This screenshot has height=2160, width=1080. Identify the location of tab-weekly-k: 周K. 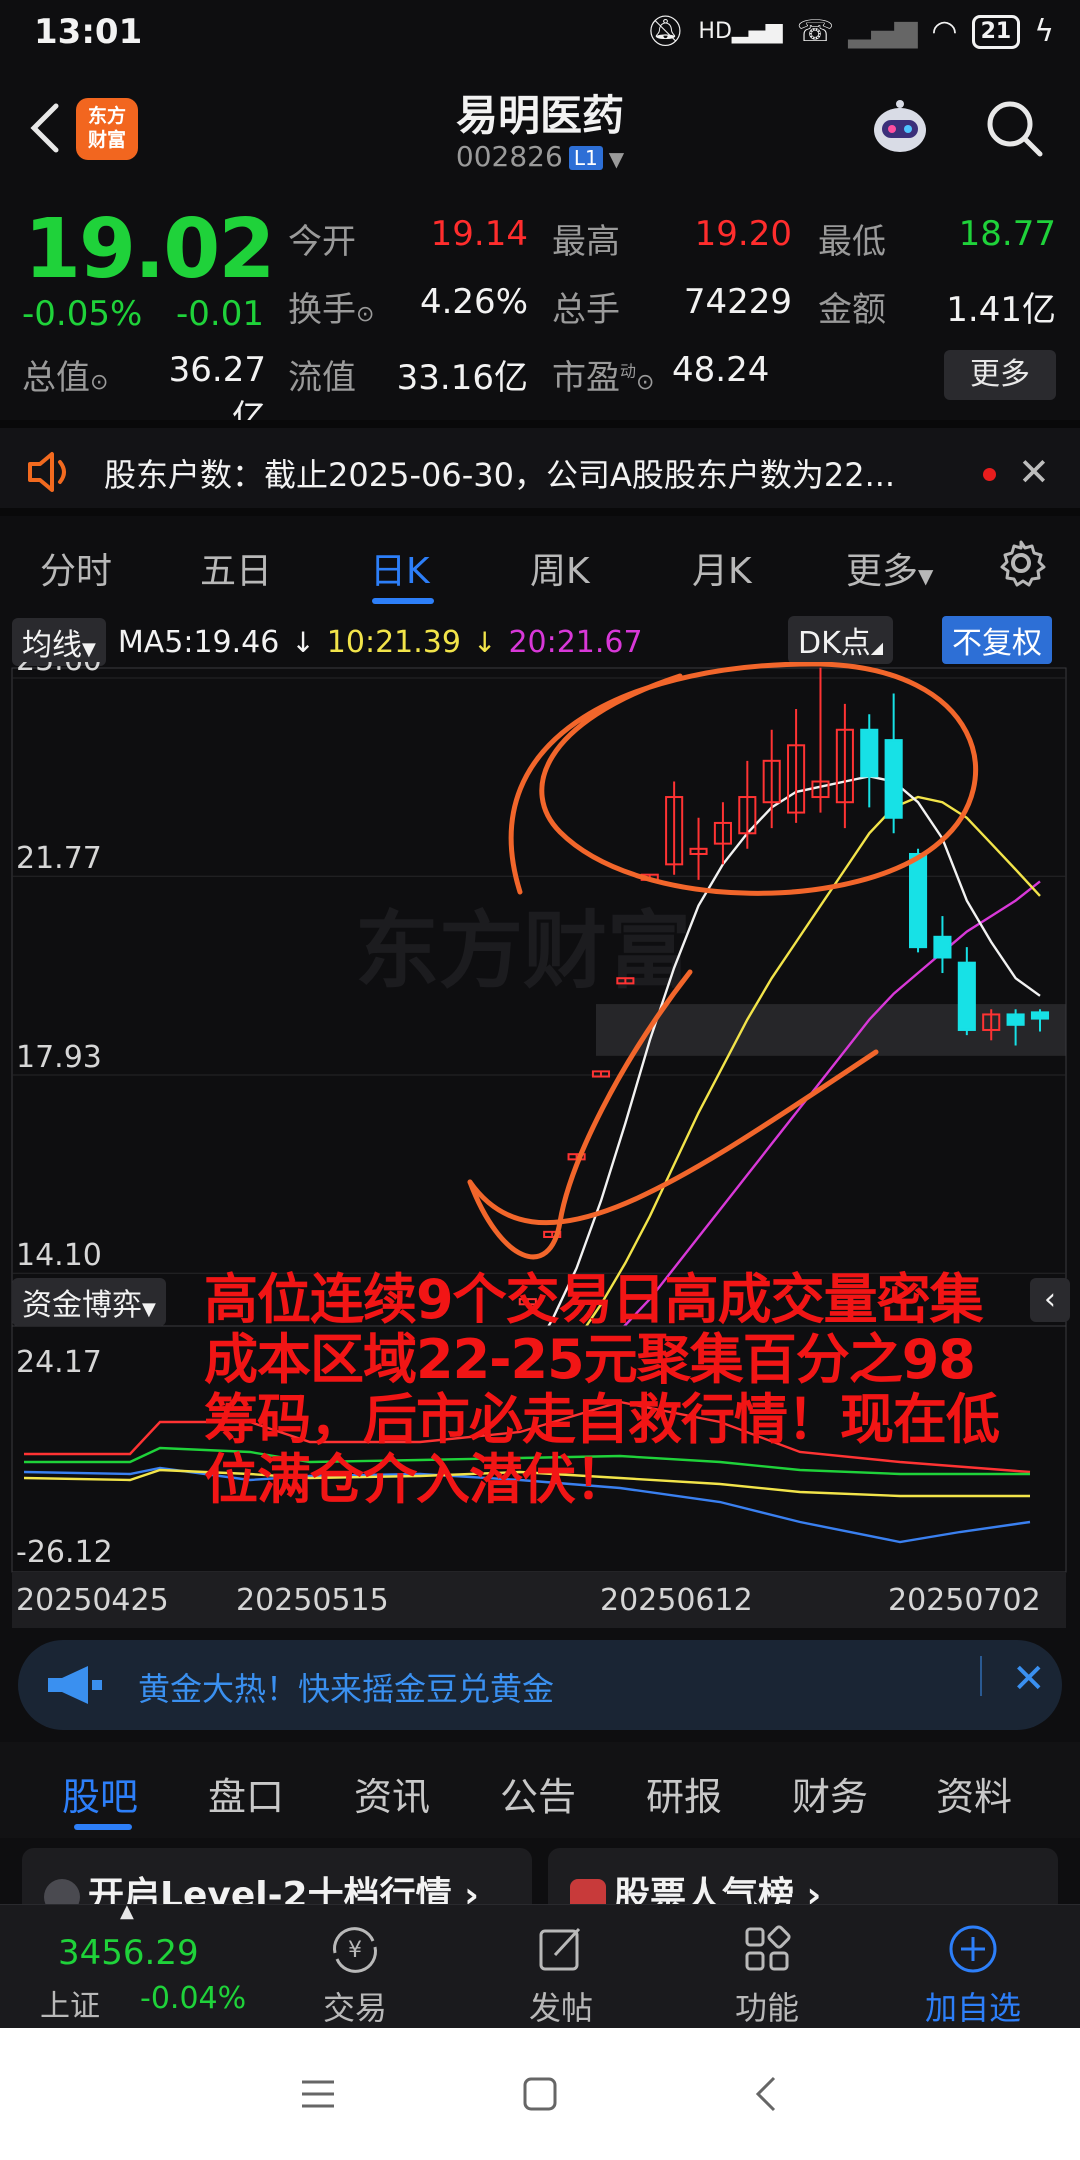
(560, 568).